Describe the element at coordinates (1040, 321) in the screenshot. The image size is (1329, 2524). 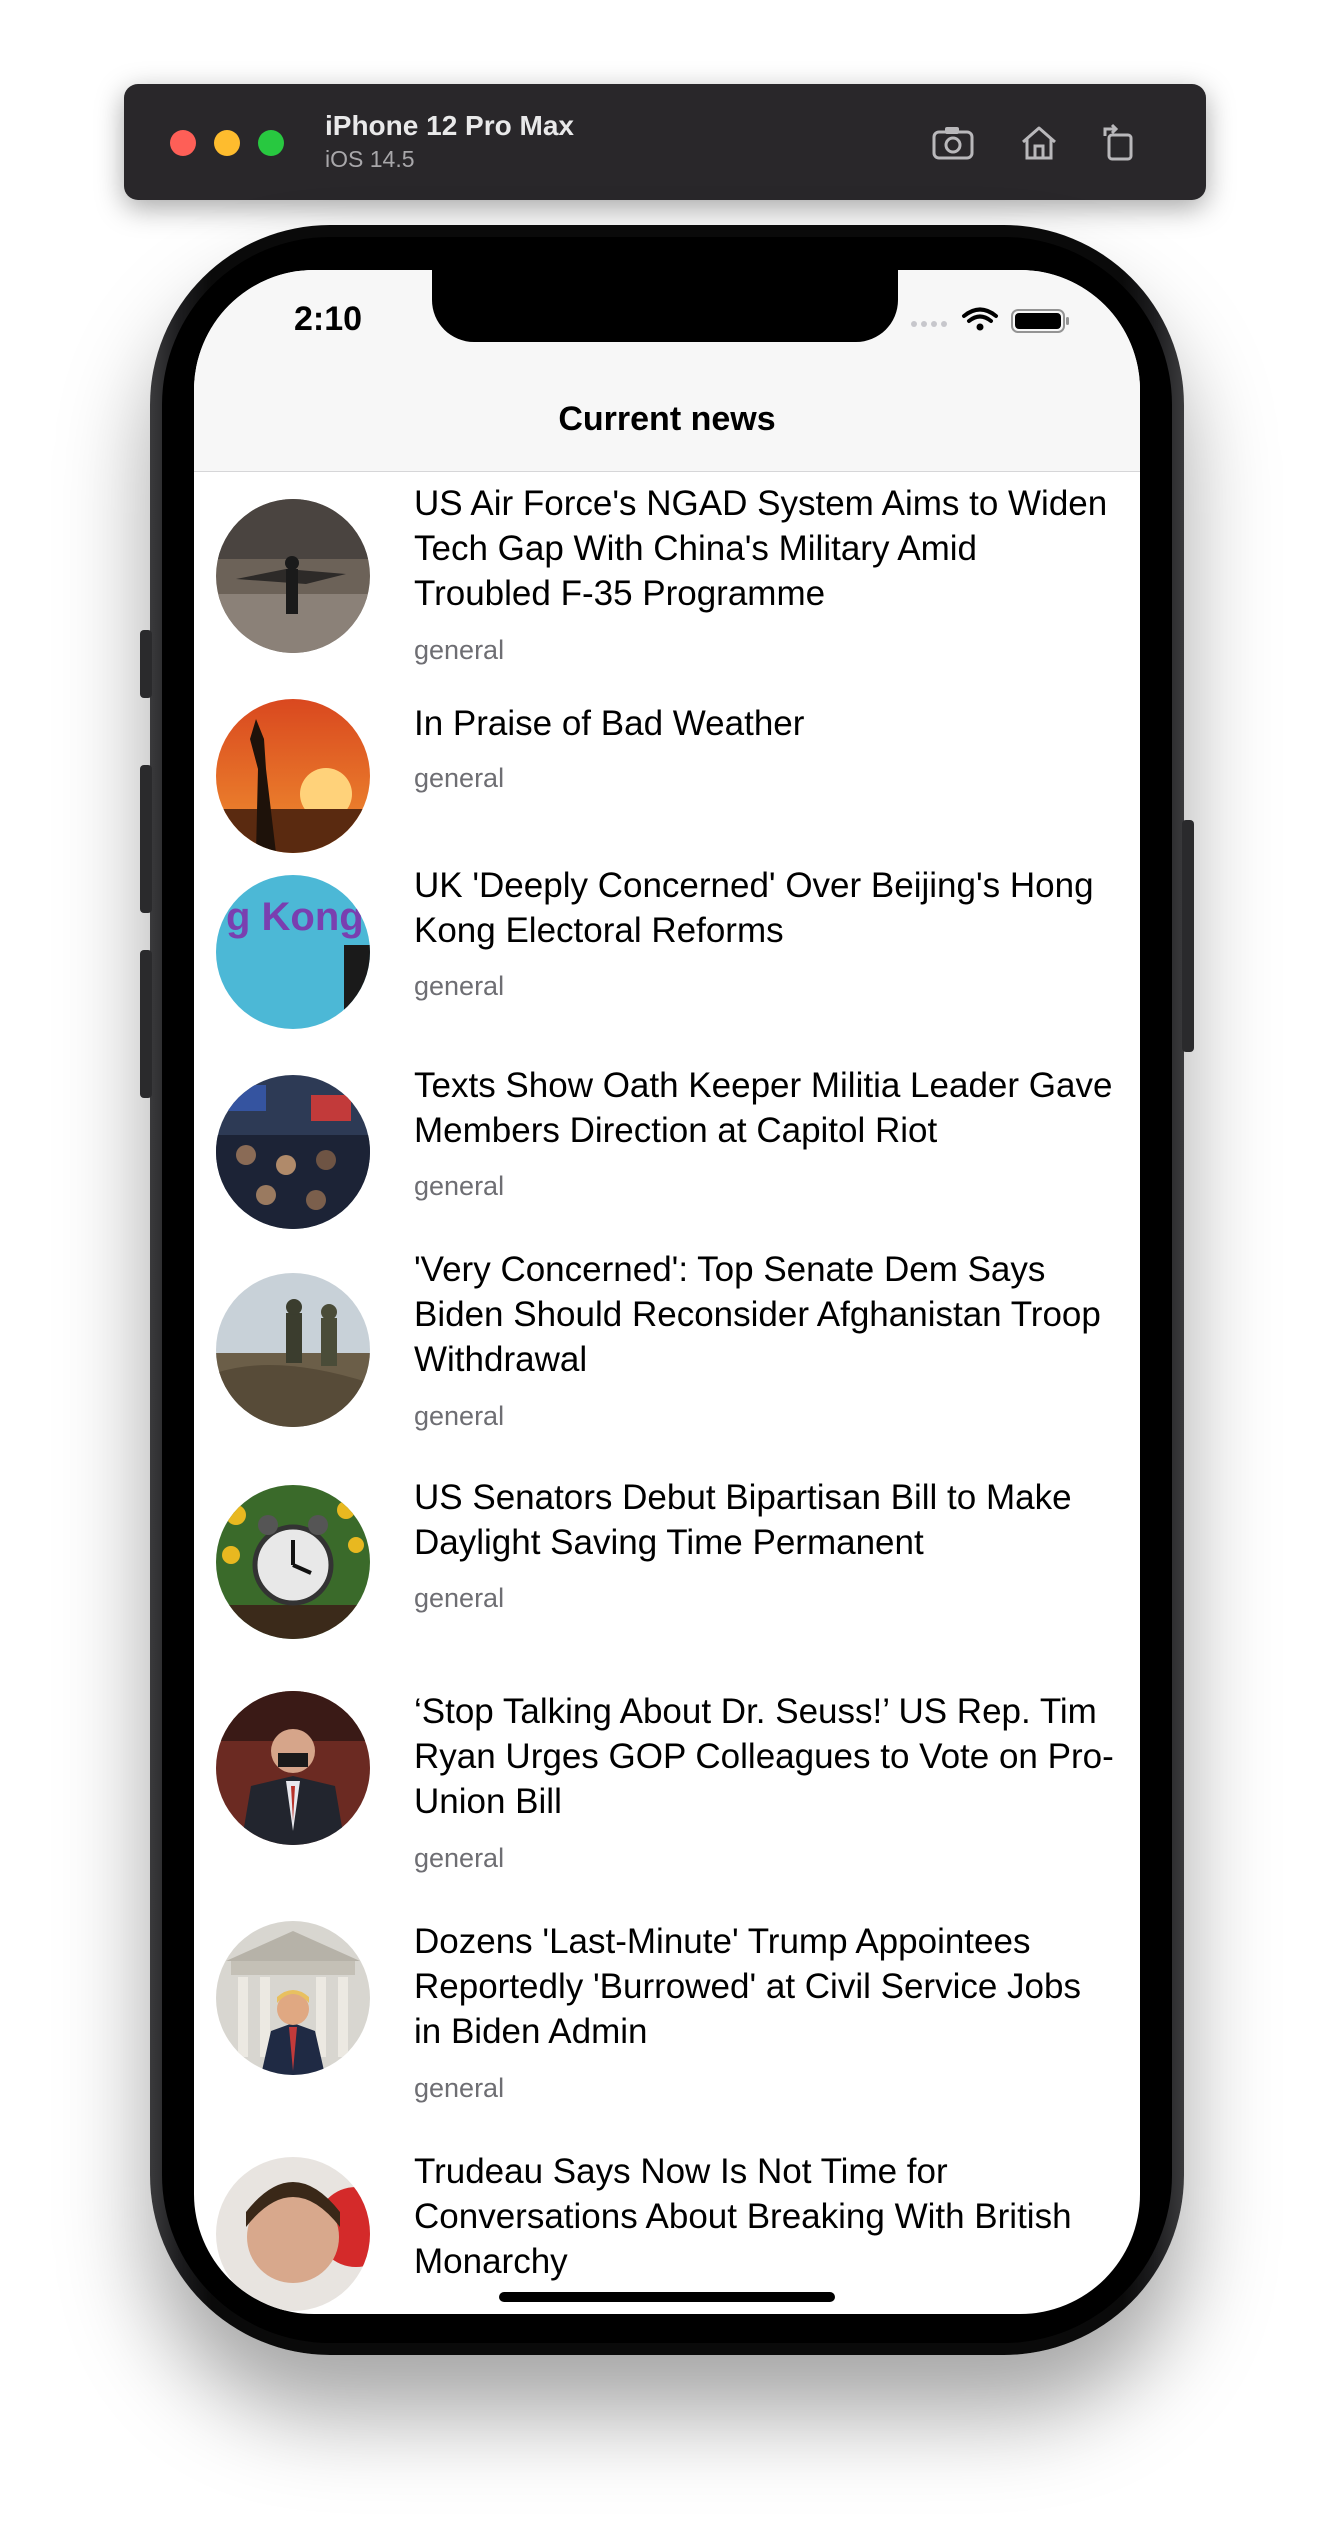
I see `battery-icon` at that location.